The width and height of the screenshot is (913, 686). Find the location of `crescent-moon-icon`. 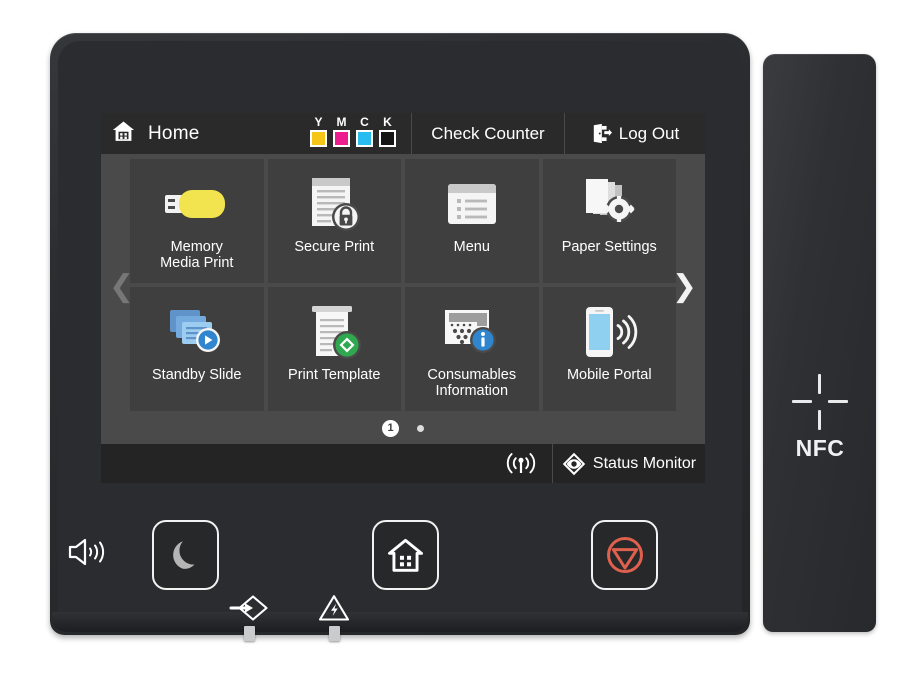

crescent-moon-icon is located at coordinates (186, 555).